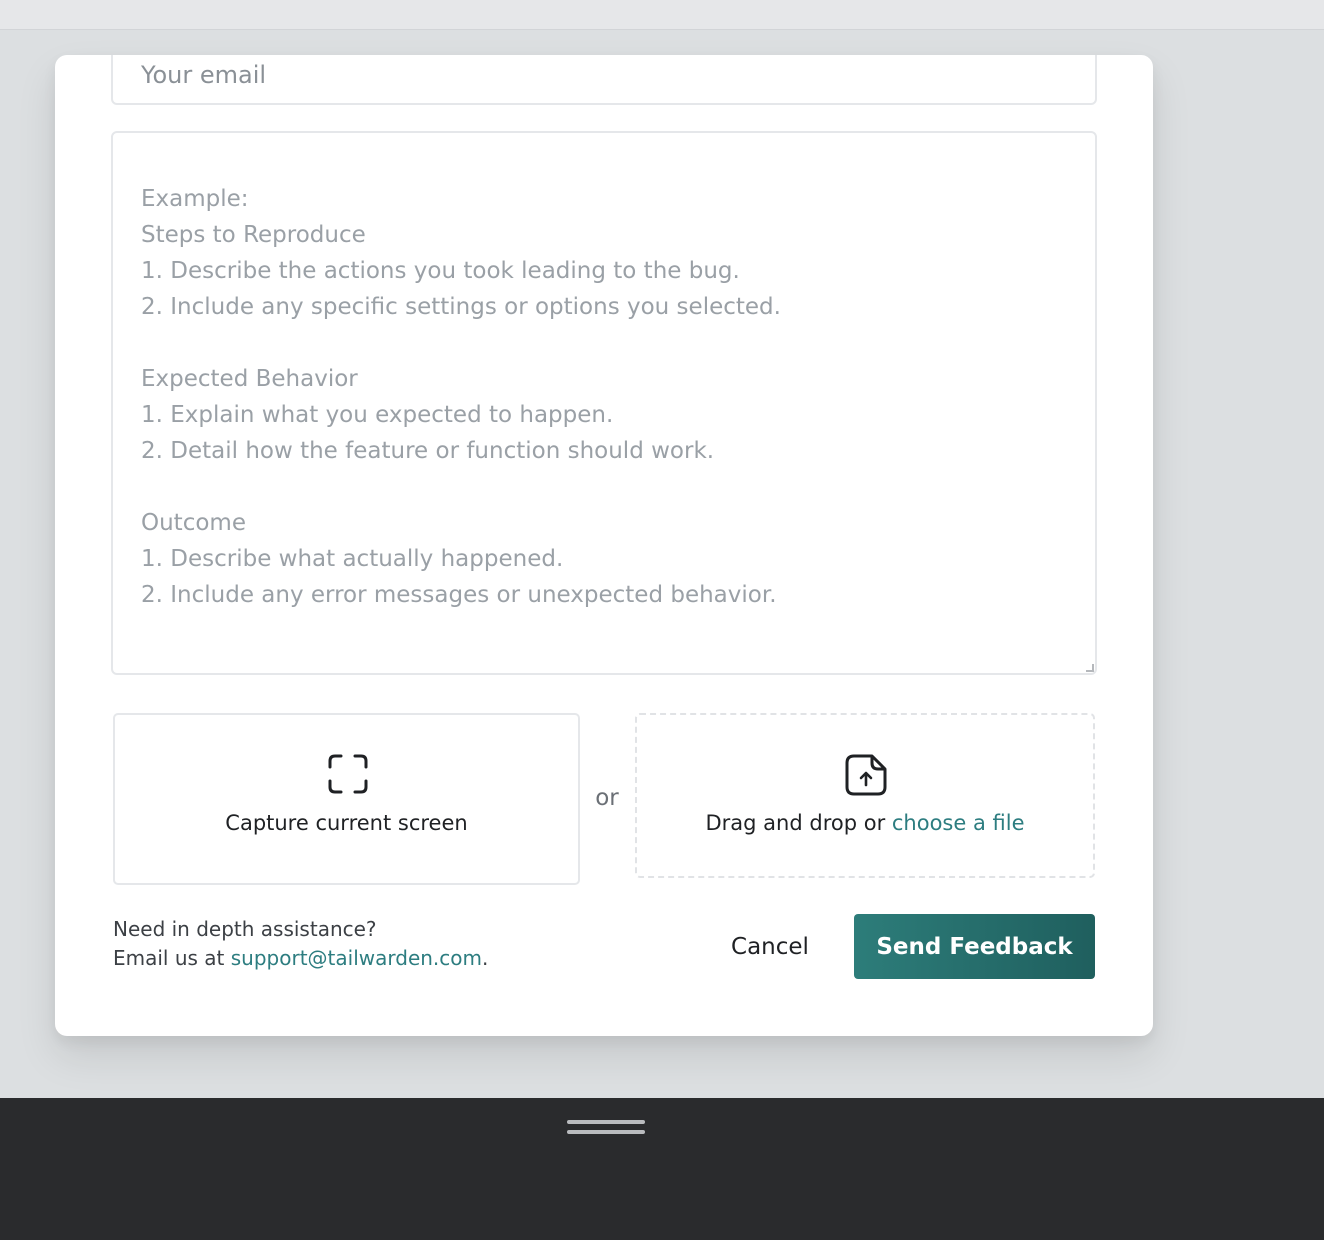 Image resolution: width=1324 pixels, height=1240 pixels. What do you see at coordinates (770, 947) in the screenshot?
I see `cancel-button: Cancel` at bounding box center [770, 947].